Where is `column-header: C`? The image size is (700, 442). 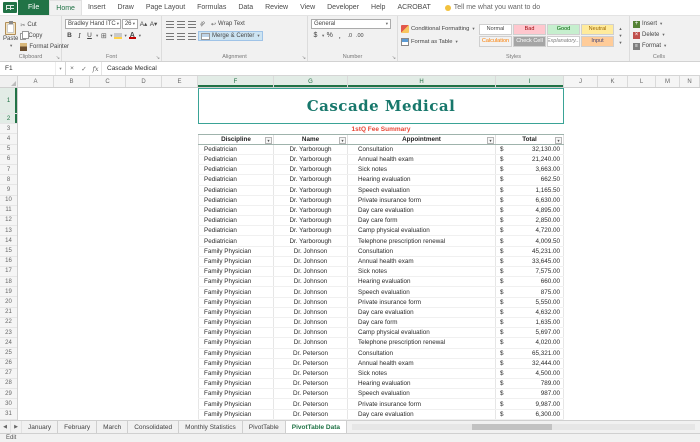 column-header: C is located at coordinates (108, 81).